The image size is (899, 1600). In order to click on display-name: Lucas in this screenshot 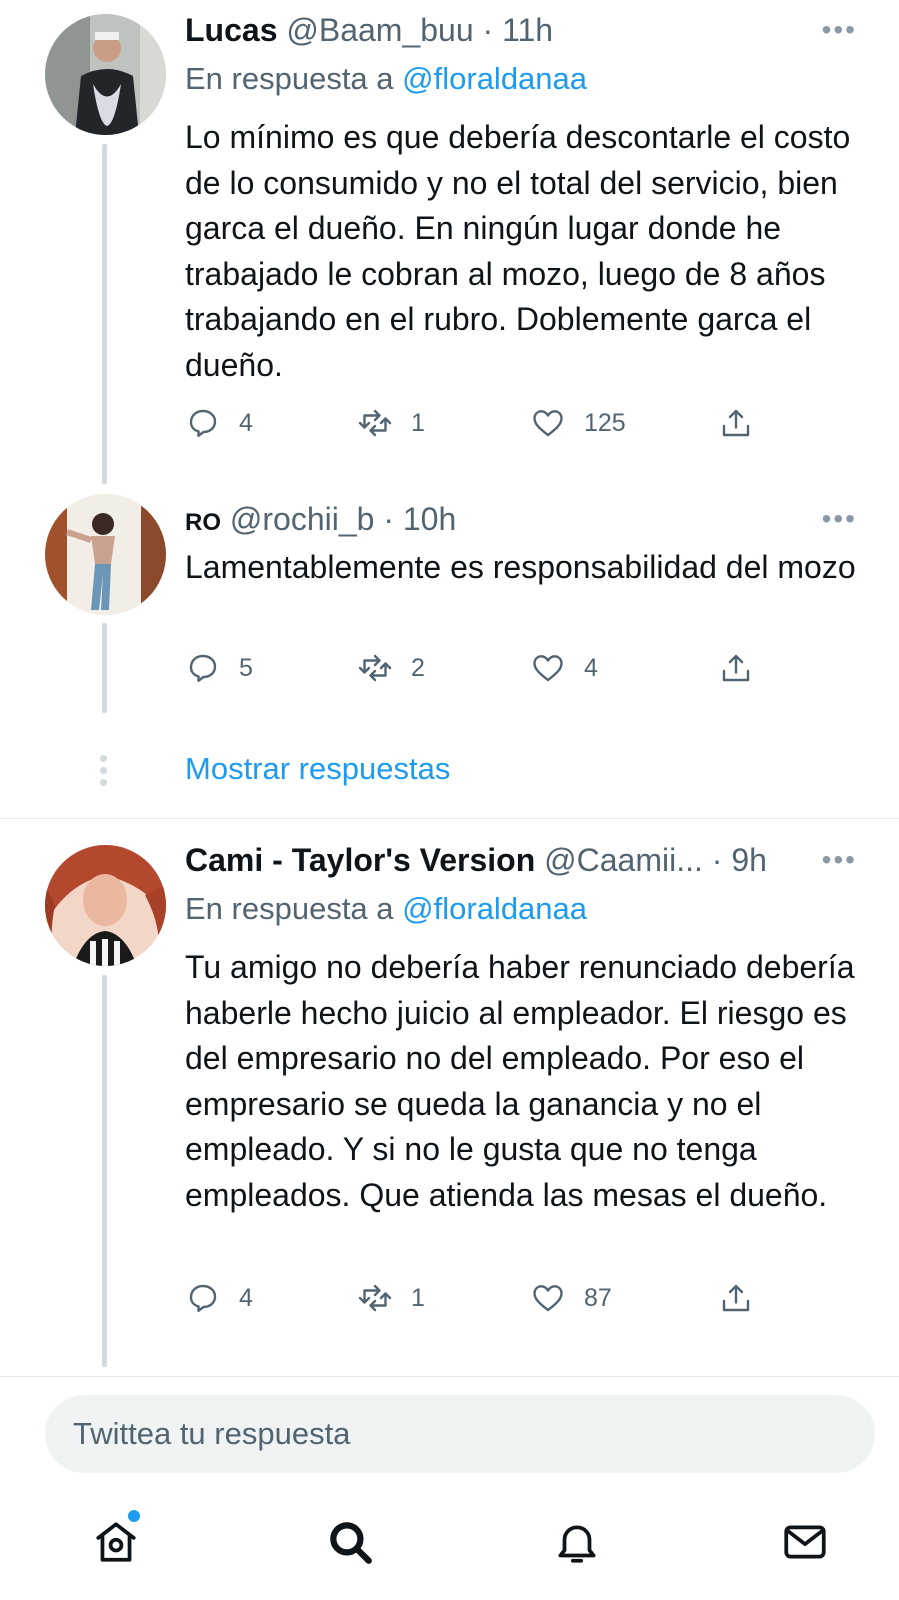, I will do `click(231, 30)`.